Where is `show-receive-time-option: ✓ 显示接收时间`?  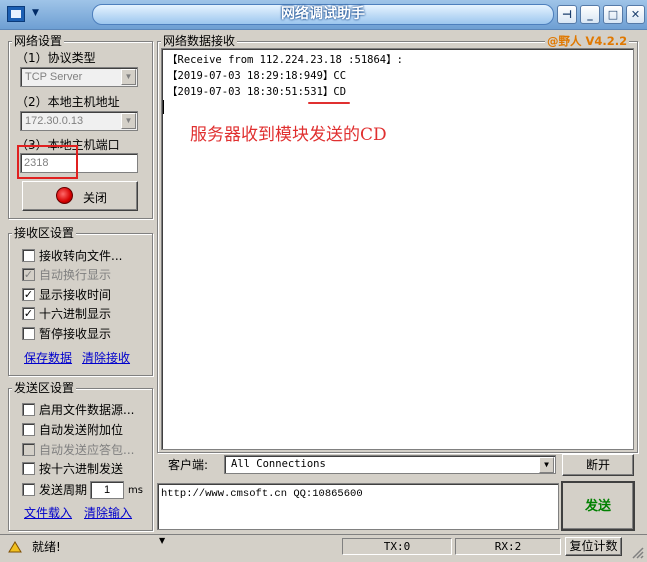 show-receive-time-option: ✓ 显示接收时间 is located at coordinates (87, 295).